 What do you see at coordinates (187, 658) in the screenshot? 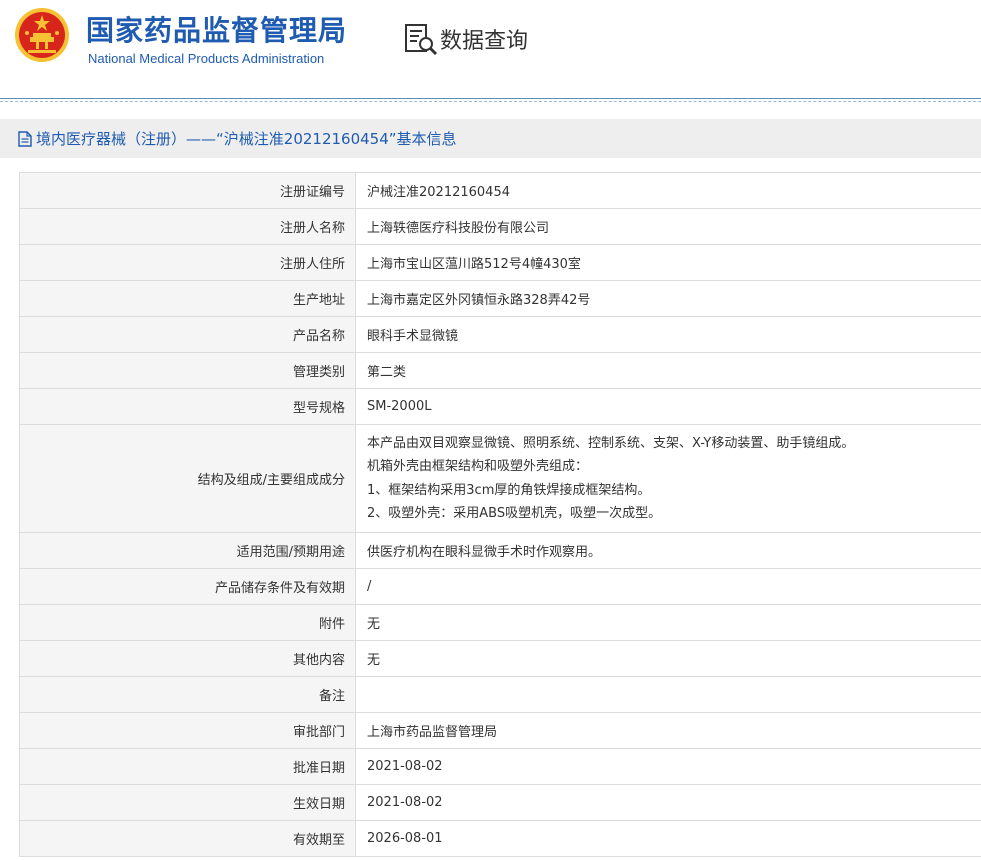
I see `field-label: 其他内容` at bounding box center [187, 658].